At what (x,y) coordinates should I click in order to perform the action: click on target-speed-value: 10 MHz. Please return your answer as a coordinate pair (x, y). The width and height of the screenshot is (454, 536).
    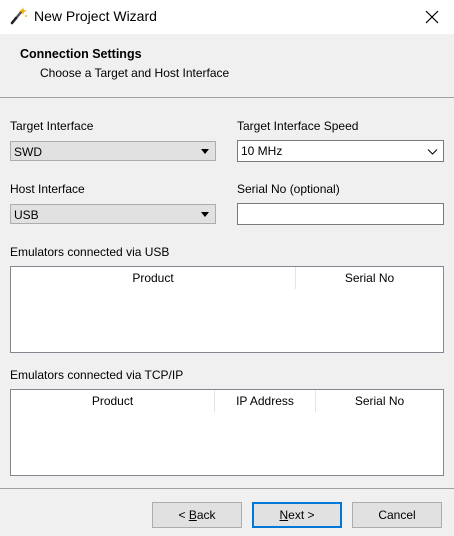
    Looking at the image, I should click on (262, 151).